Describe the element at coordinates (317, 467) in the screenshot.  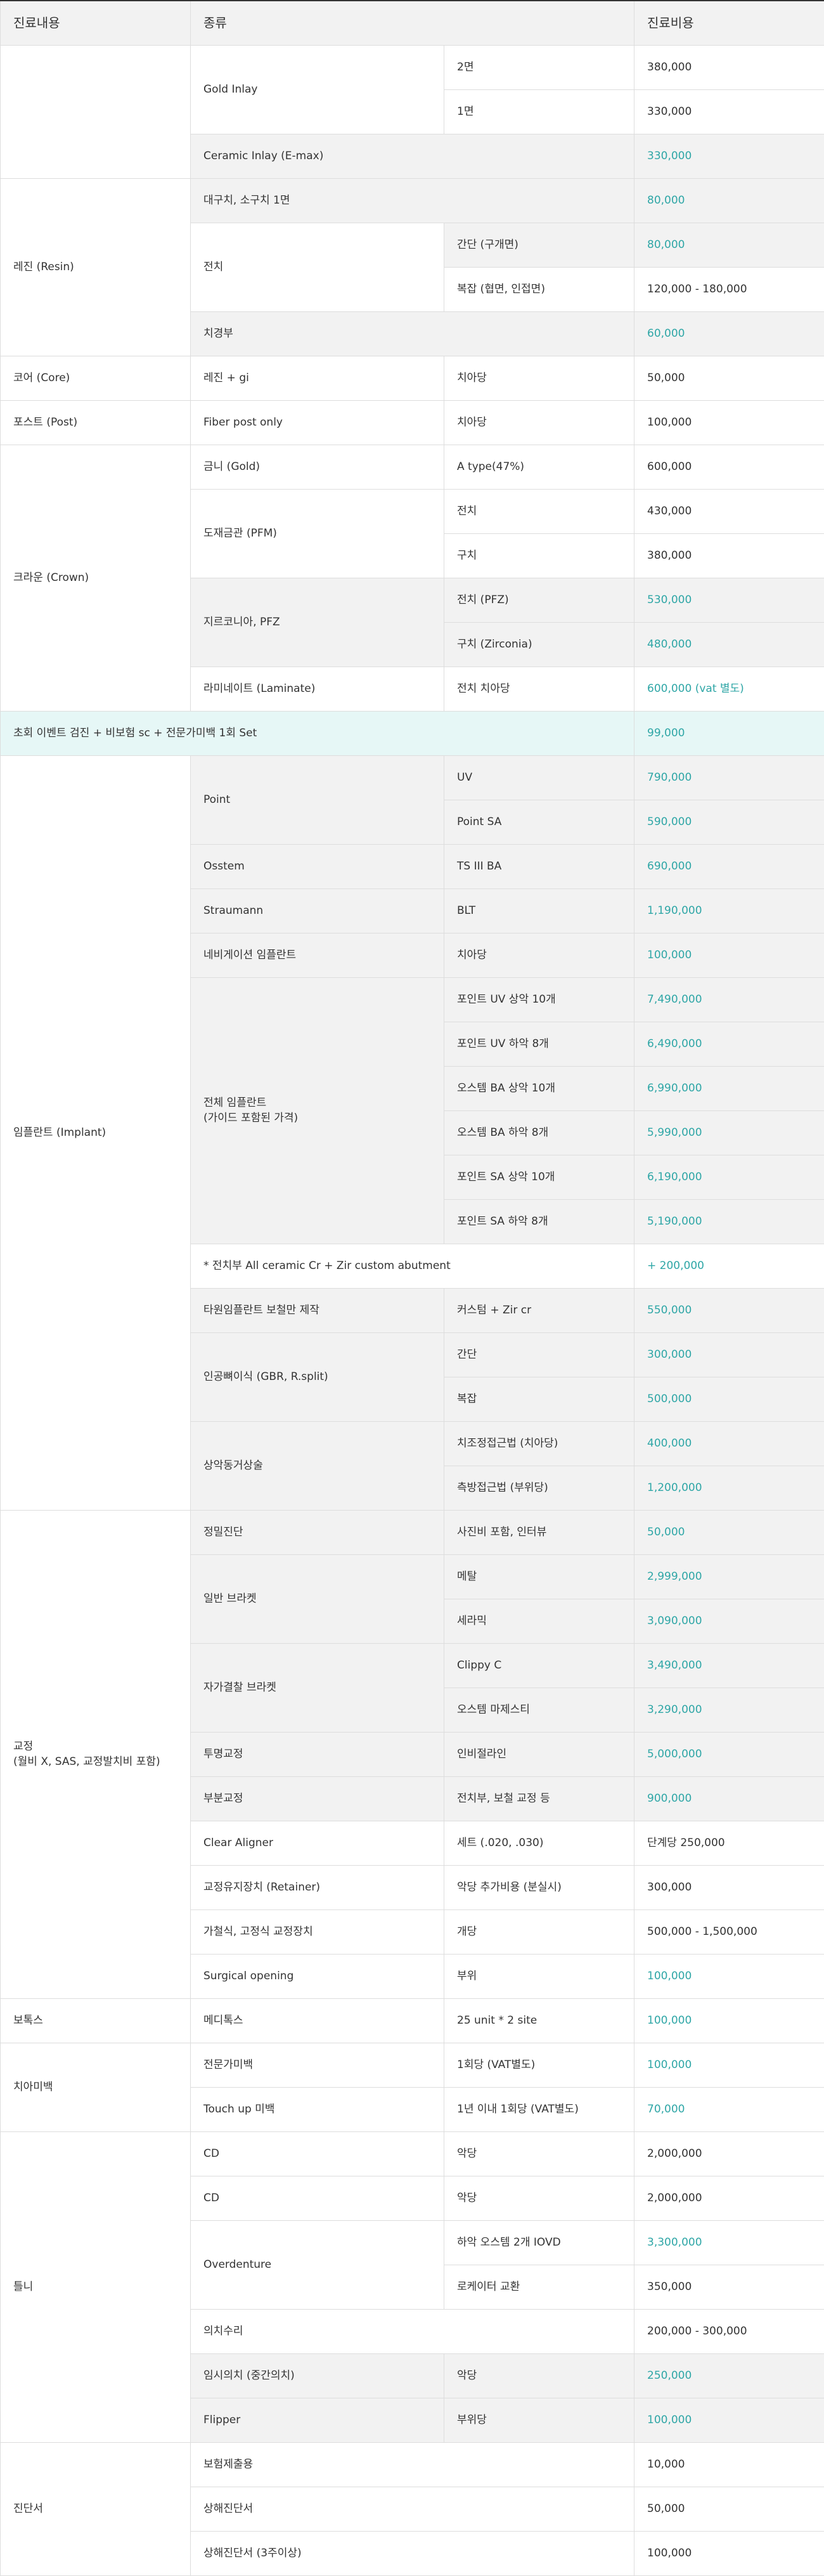
I see `table-cell: 금니 (Gold)` at that location.